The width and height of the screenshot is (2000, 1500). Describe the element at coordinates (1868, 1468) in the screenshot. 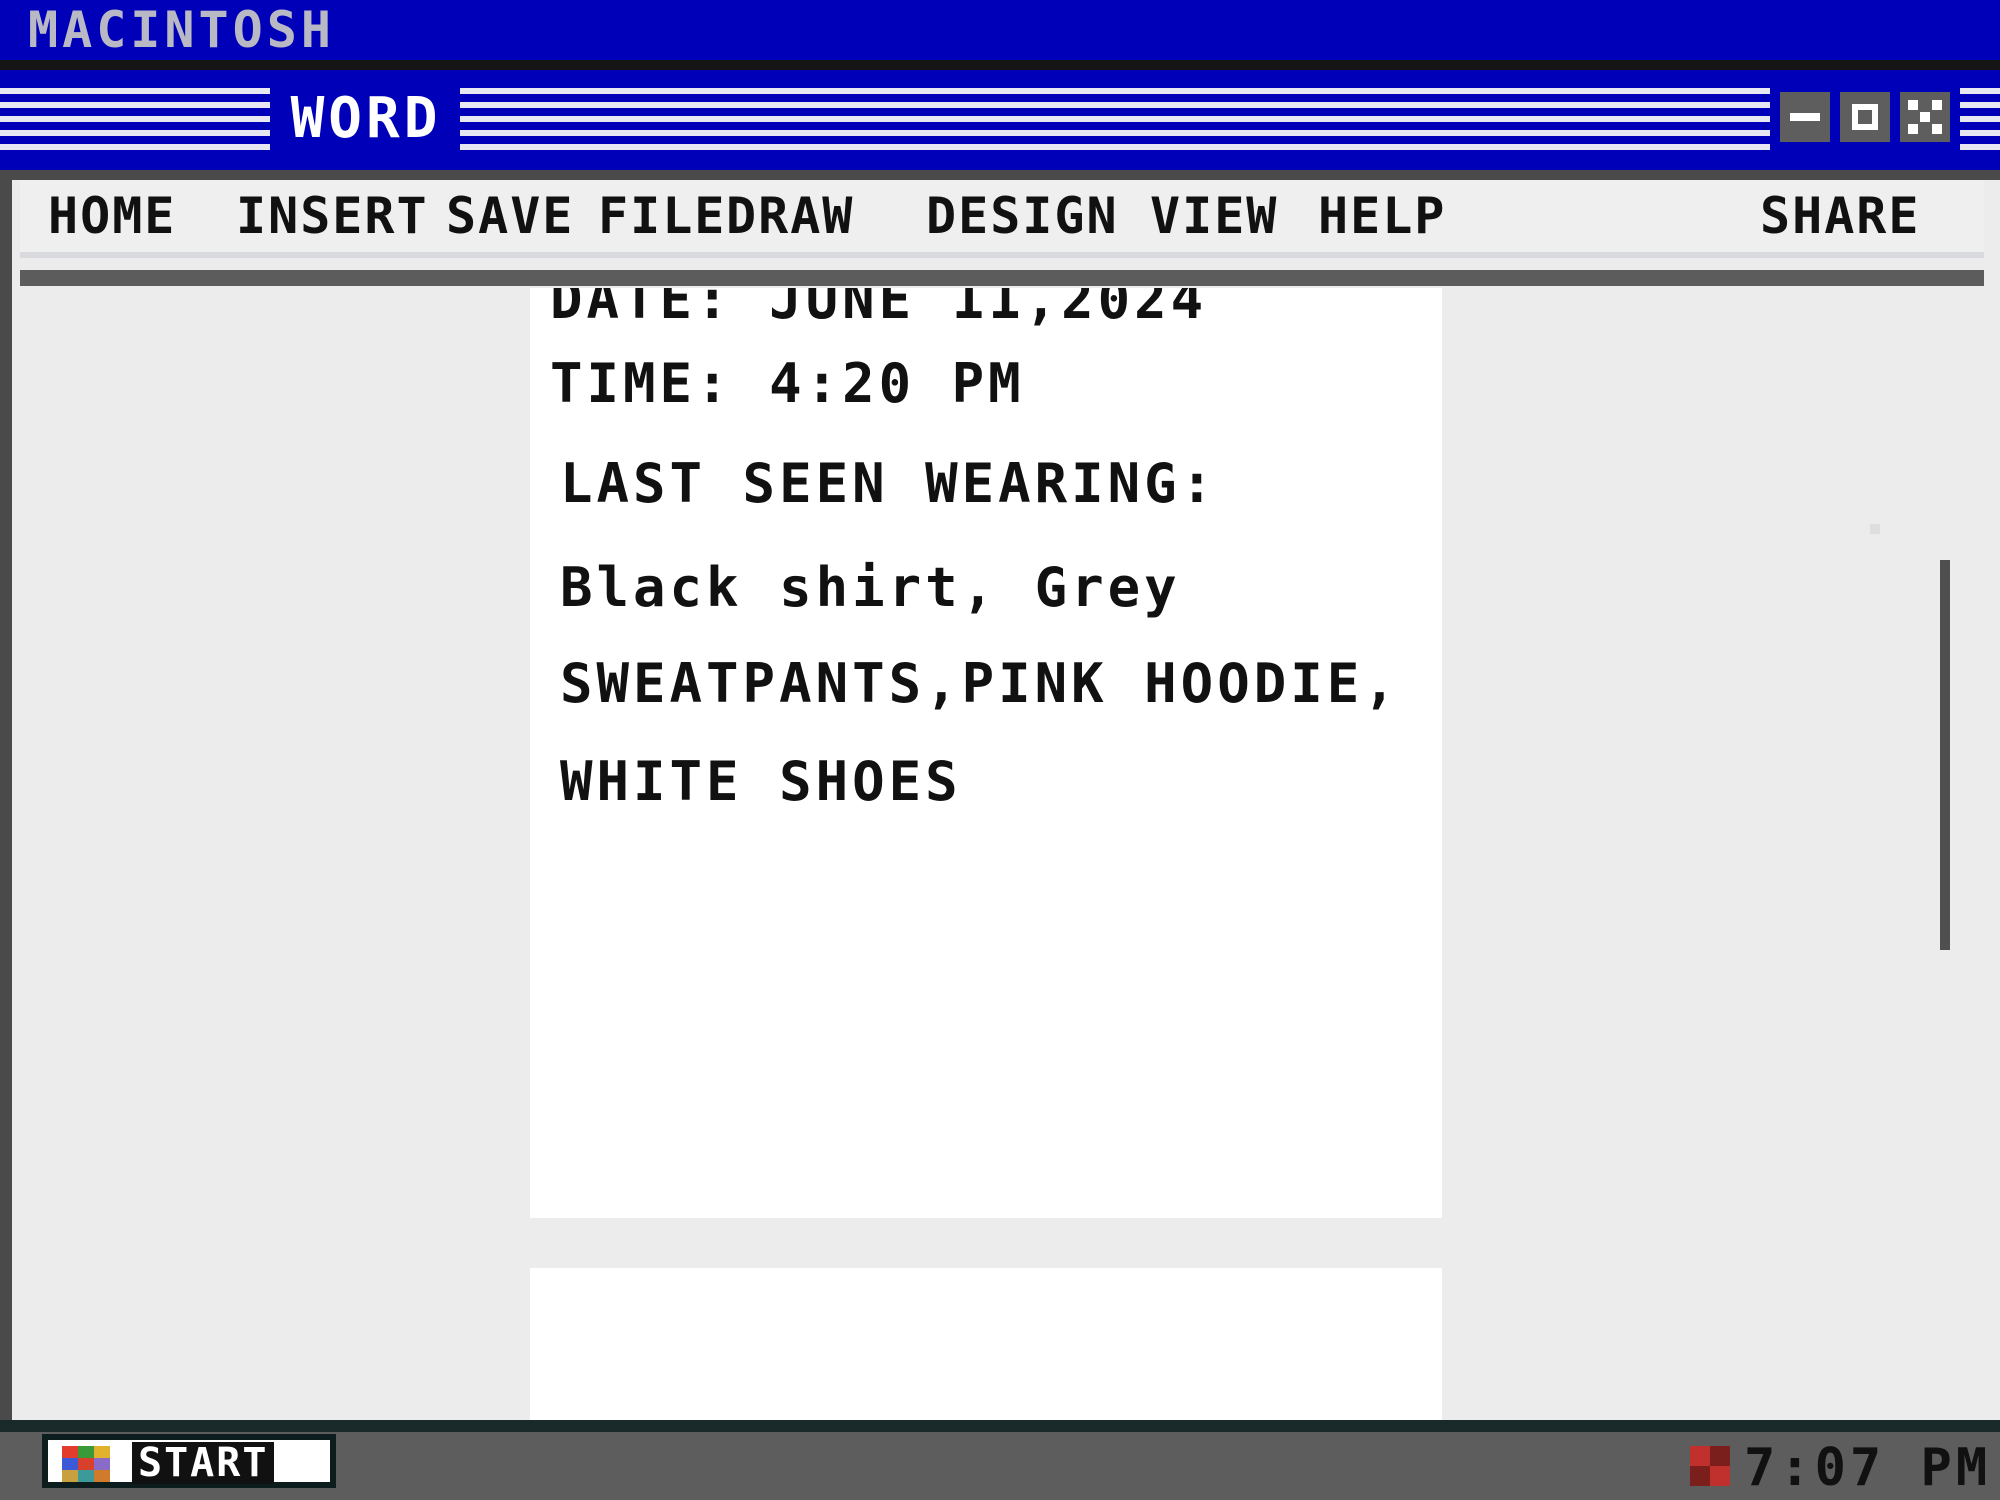

I see `taskbar-clock: 7:07 PM` at that location.